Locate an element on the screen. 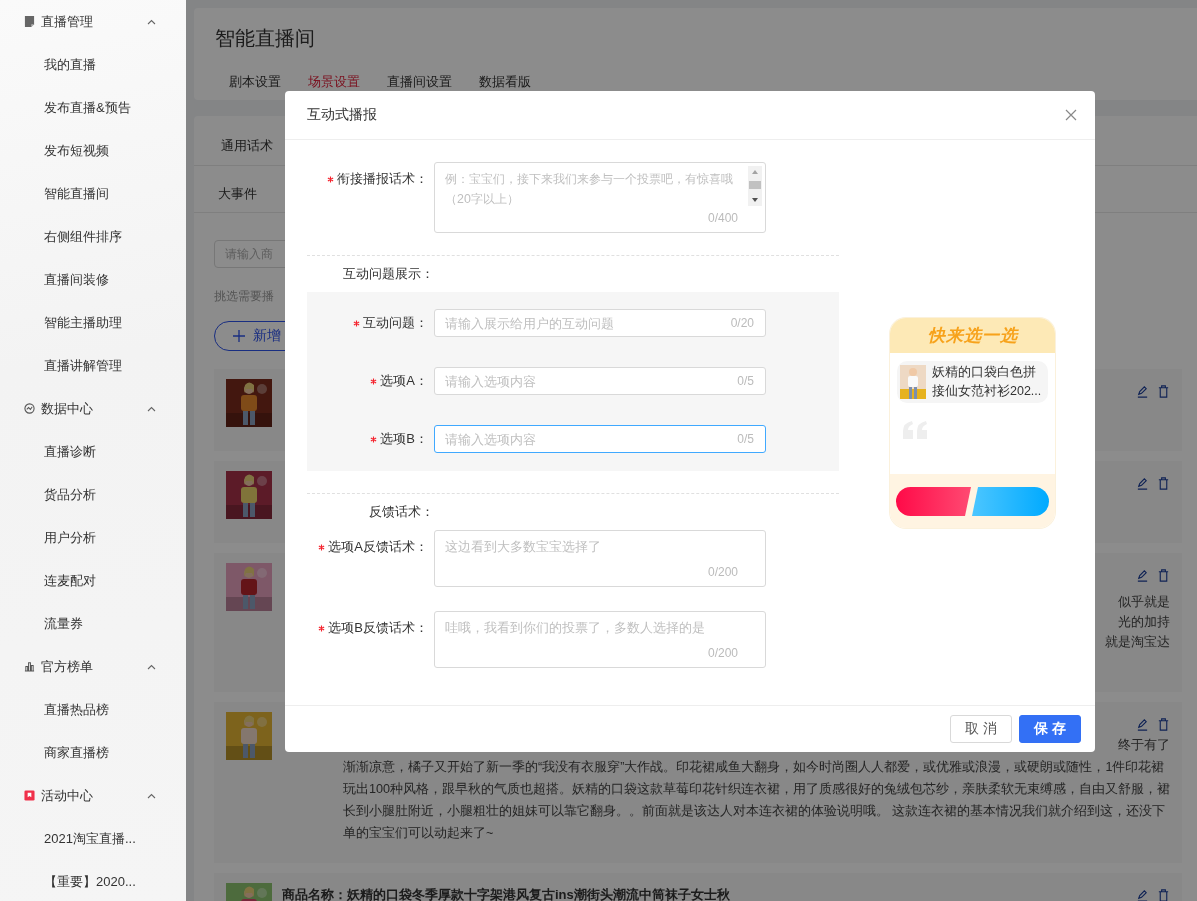 The width and height of the screenshot is (1197, 901). event-label: 大事件 is located at coordinates (237, 193).